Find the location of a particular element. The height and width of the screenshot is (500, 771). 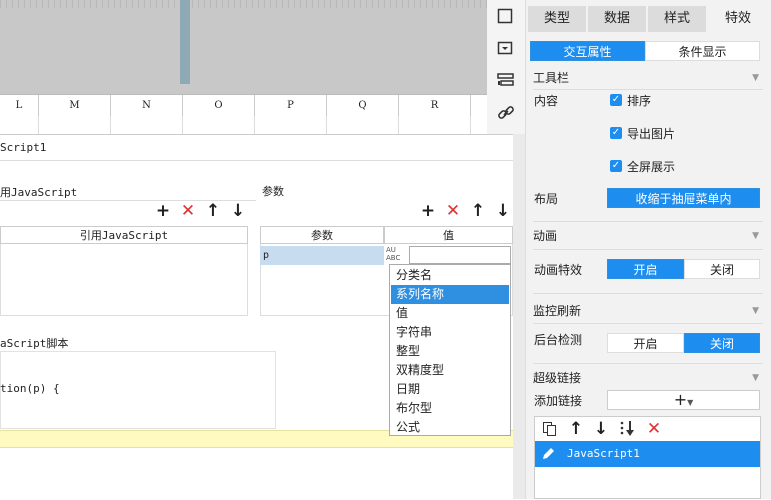

params-title: 参数 is located at coordinates (273, 191).